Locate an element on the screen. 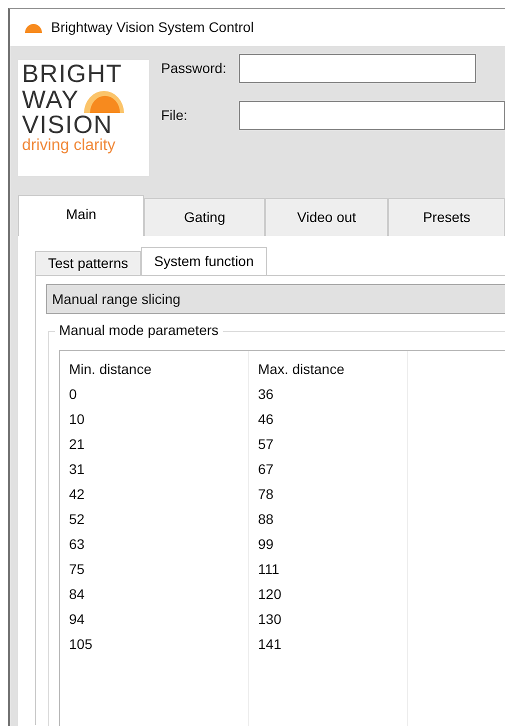 The height and width of the screenshot is (726, 505). table-cell-text: 67 is located at coordinates (266, 469).